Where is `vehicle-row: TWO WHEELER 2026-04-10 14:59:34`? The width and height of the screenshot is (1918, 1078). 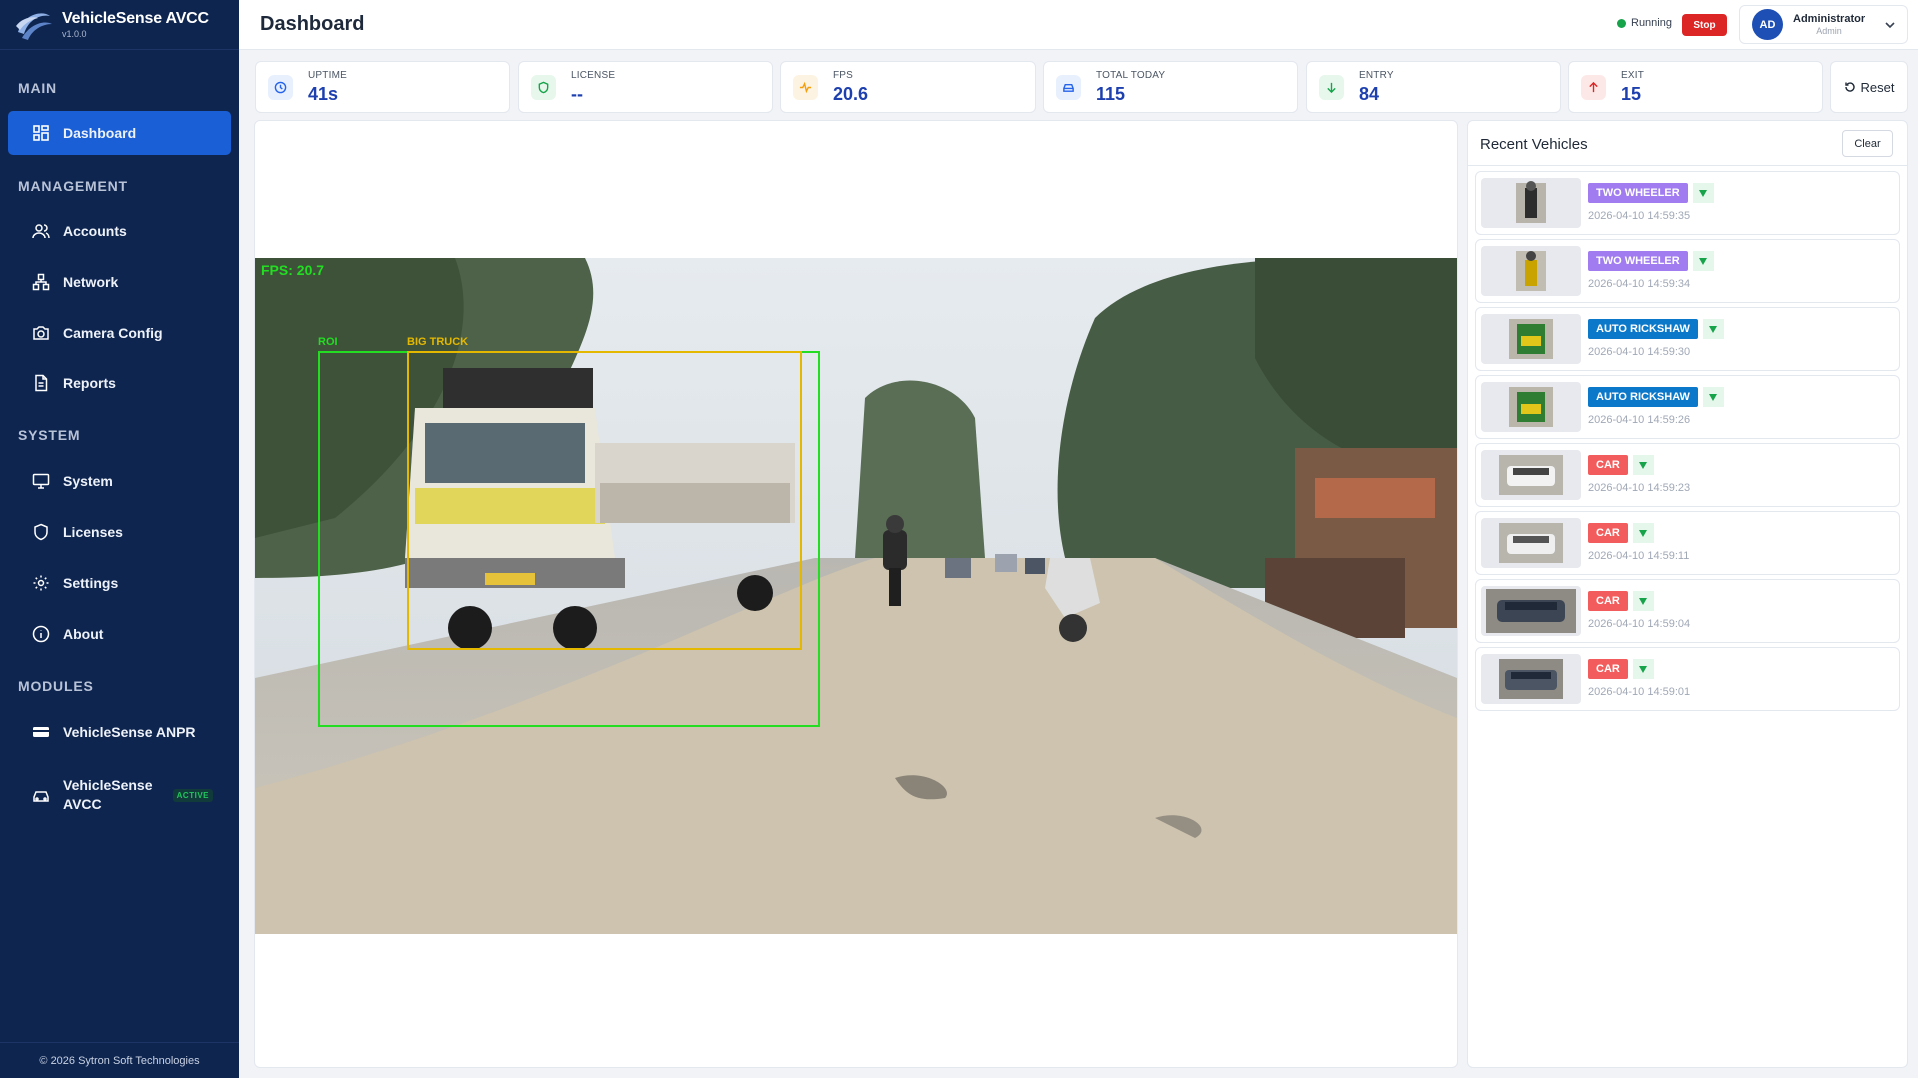 vehicle-row: TWO WHEELER 2026-04-10 14:59:34 is located at coordinates (1687, 271).